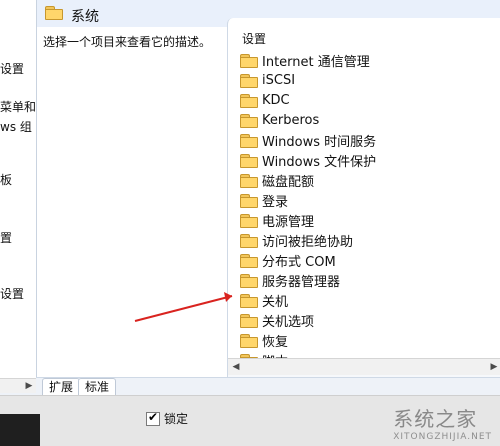 The width and height of the screenshot is (500, 446). What do you see at coordinates (153, 418) in the screenshot?
I see `lock-checkbox` at bounding box center [153, 418].